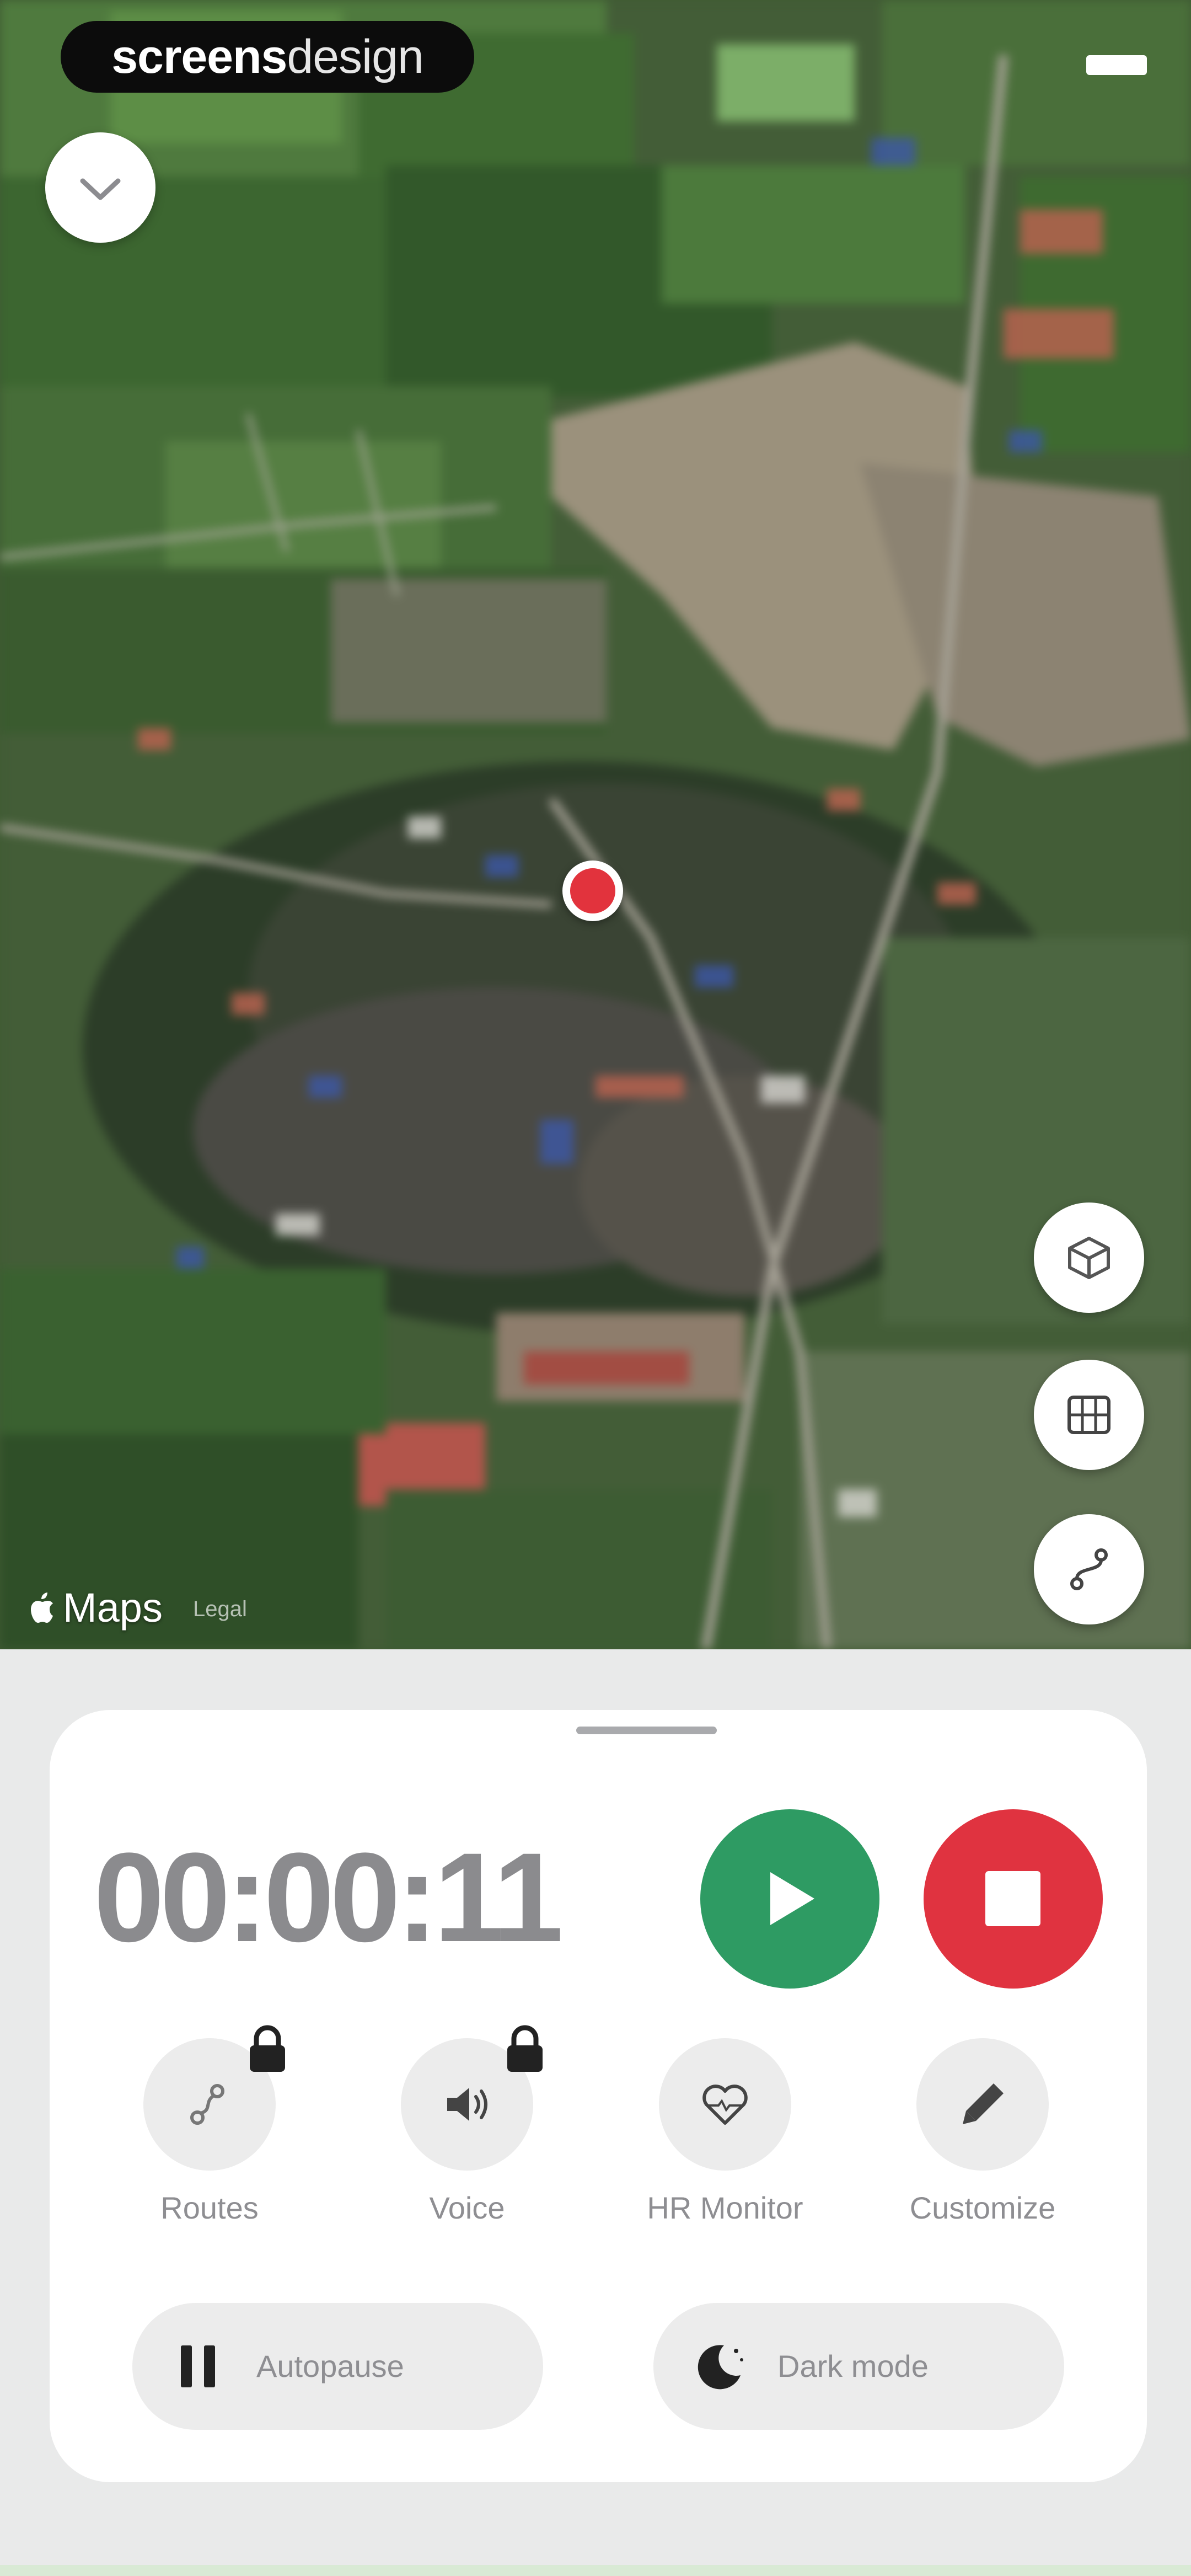 This screenshot has height=2576, width=1191. What do you see at coordinates (853, 2366) in the screenshot?
I see `dark-mode-label: Dark mode` at bounding box center [853, 2366].